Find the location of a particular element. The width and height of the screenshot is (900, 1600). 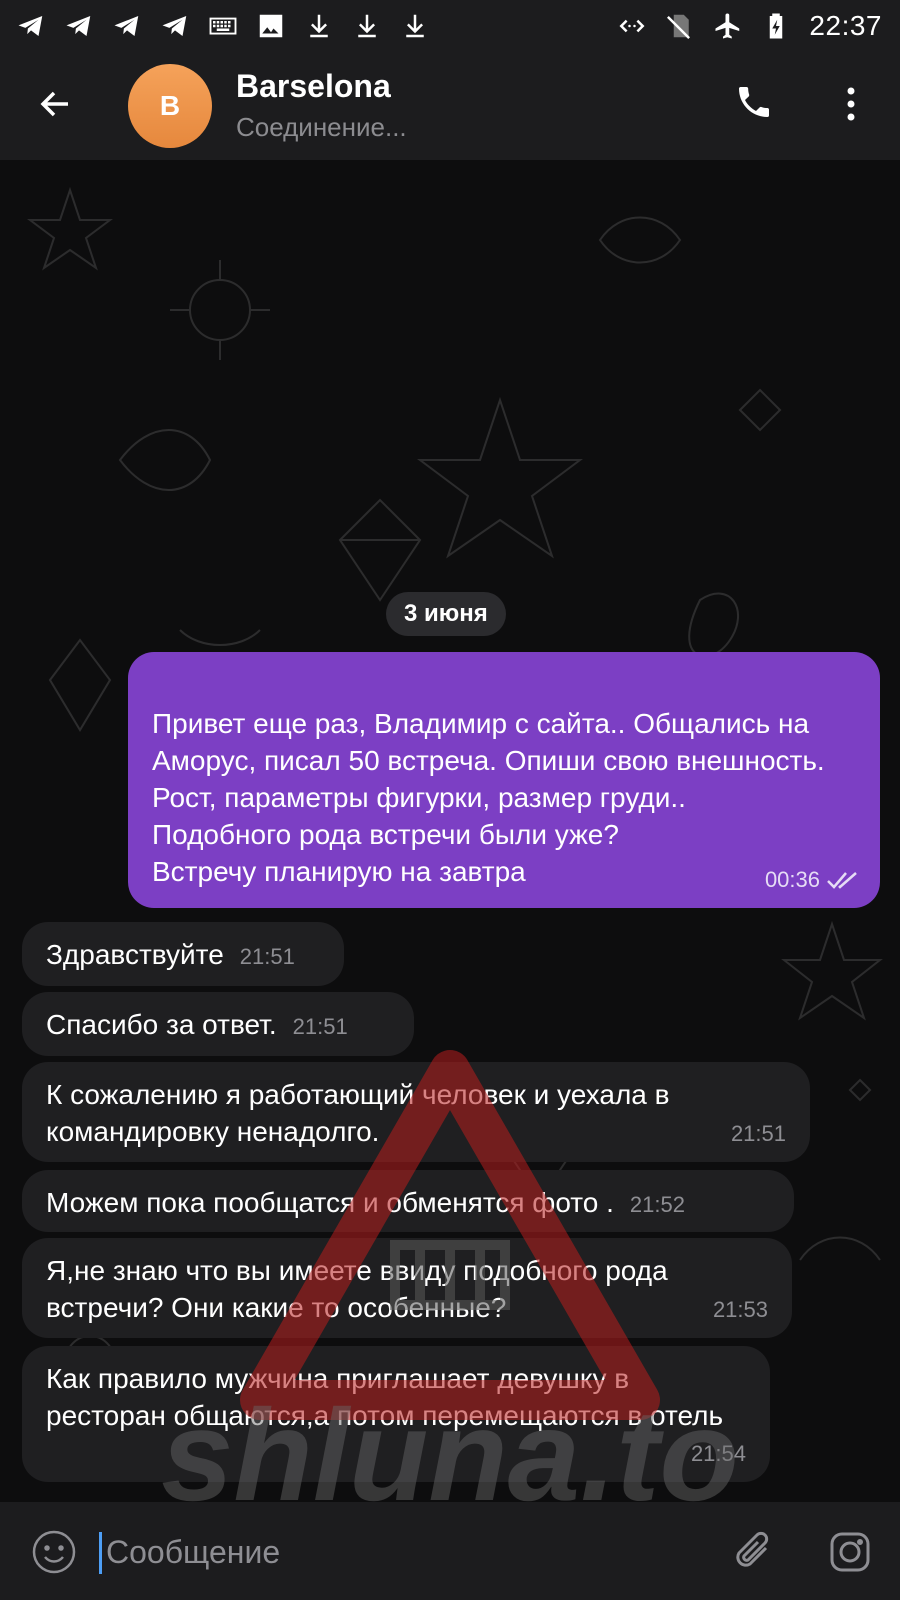

system-status-icons: 22:37 is located at coordinates (749, 26).